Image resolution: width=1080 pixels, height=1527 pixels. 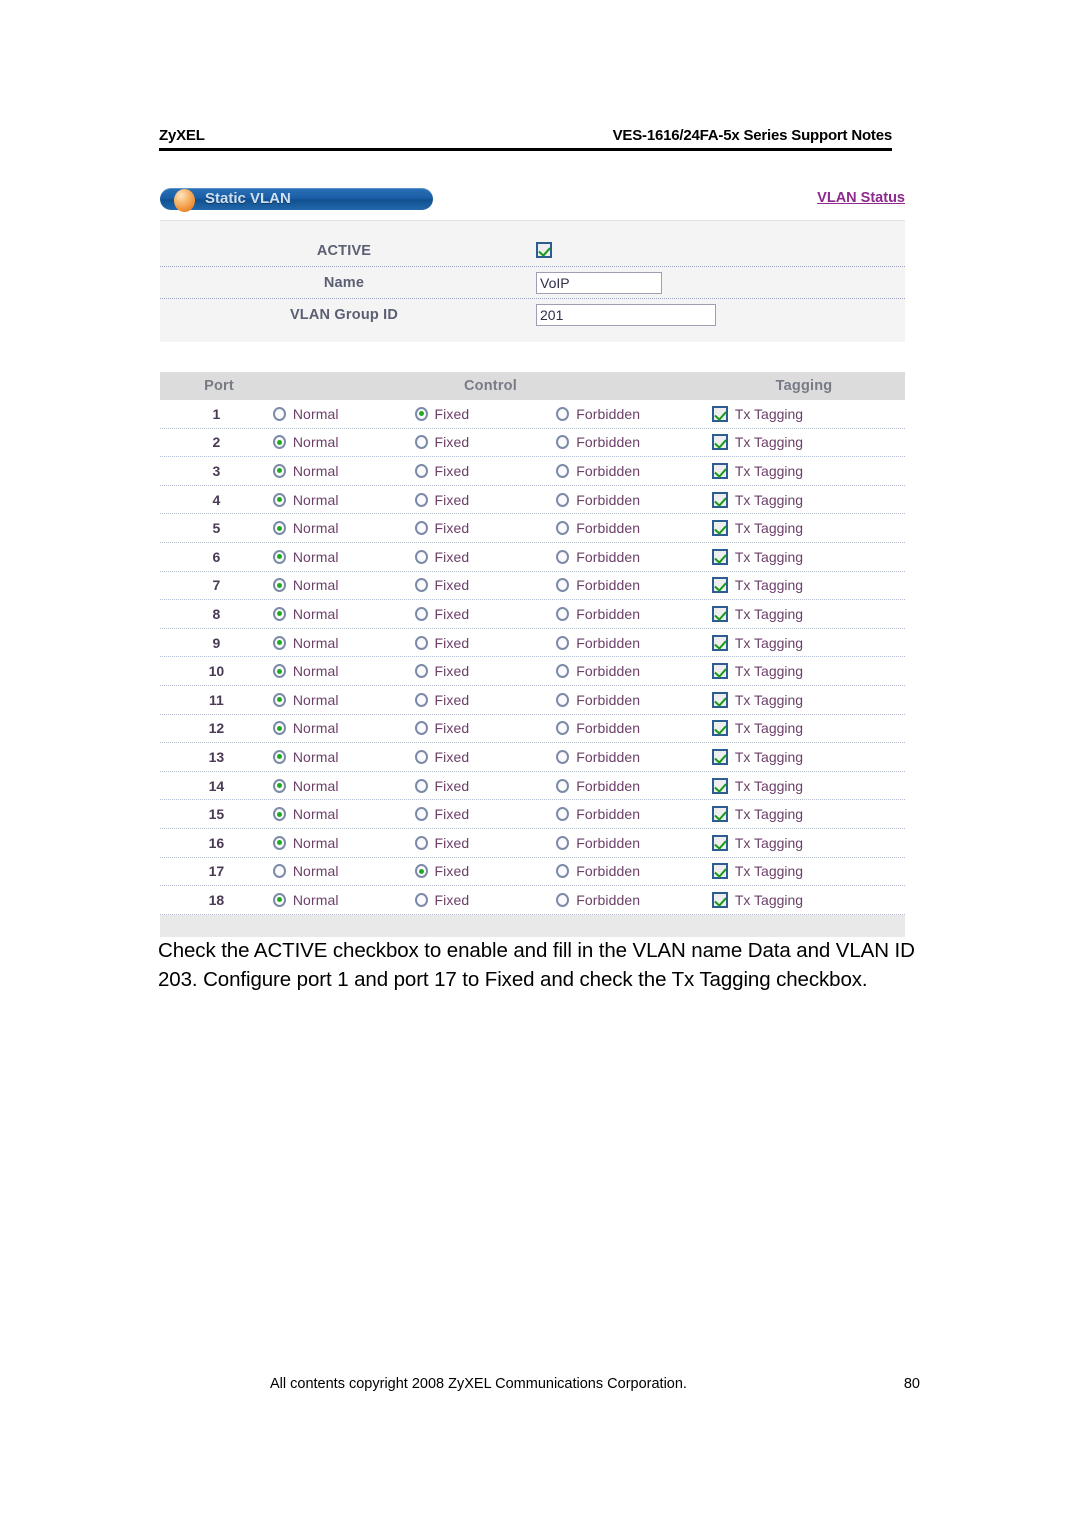 What do you see at coordinates (599, 282) in the screenshot?
I see `vlan-name-input` at bounding box center [599, 282].